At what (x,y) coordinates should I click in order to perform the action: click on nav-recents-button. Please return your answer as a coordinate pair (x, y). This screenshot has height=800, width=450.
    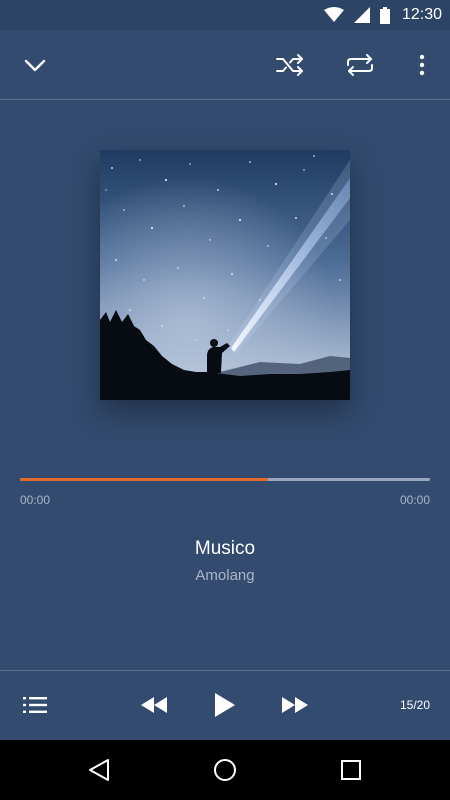
    Looking at the image, I should click on (351, 770).